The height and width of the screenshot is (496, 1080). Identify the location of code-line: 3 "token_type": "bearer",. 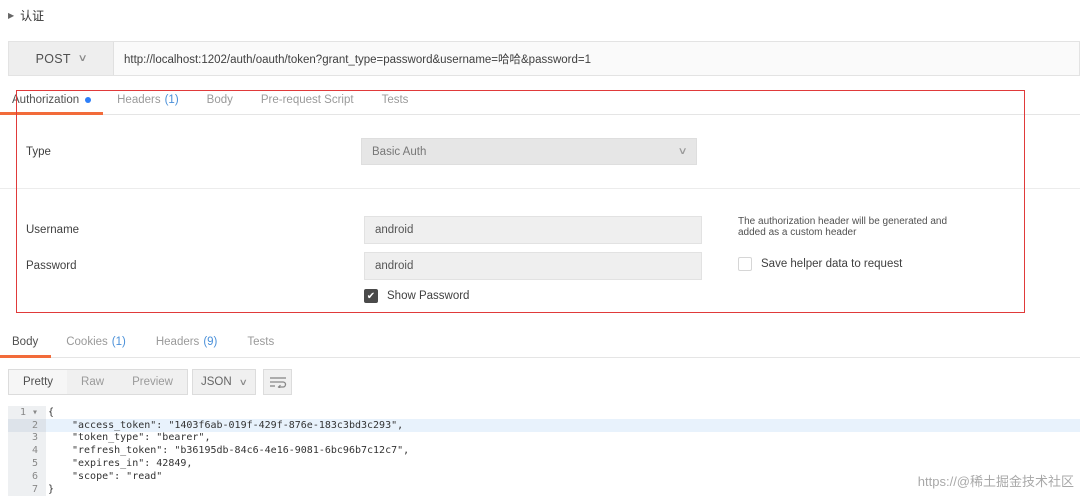
(544, 438).